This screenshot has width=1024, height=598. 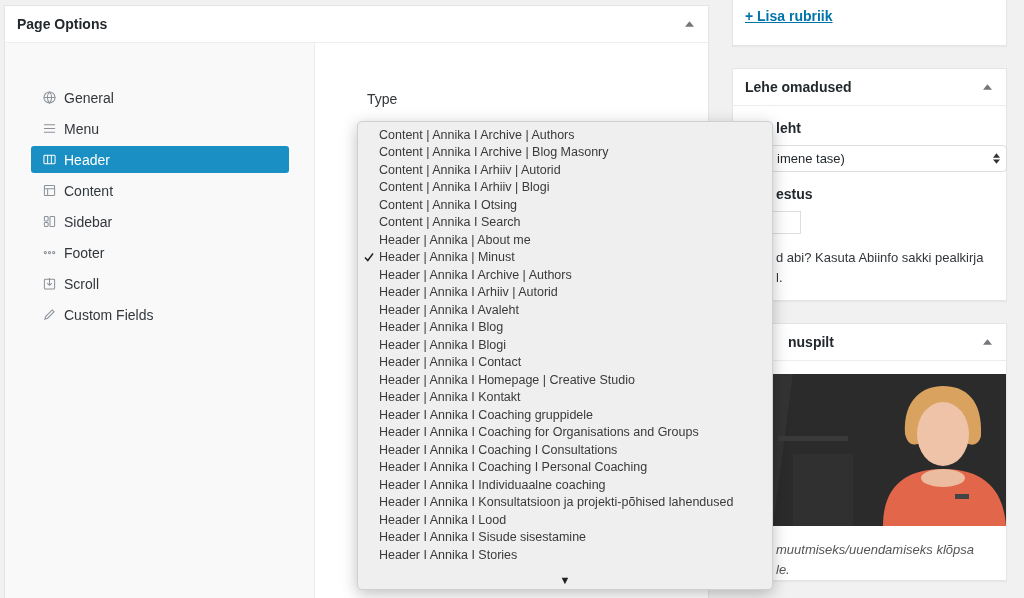 I want to click on globe-icon, so click(x=49, y=97).